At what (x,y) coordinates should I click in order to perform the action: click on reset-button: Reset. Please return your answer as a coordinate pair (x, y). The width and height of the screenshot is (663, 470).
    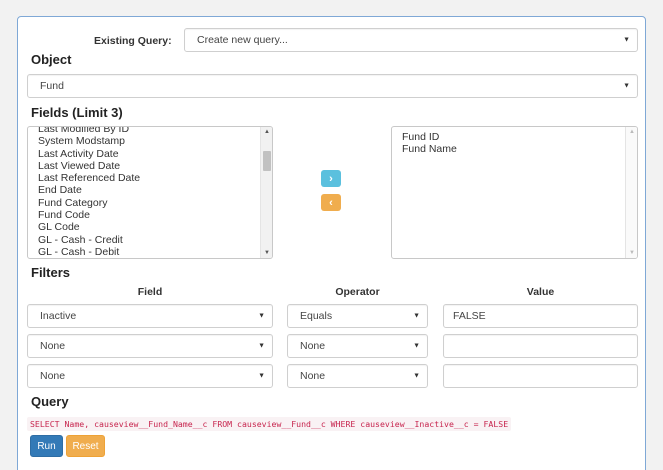
    Looking at the image, I should click on (85, 446).